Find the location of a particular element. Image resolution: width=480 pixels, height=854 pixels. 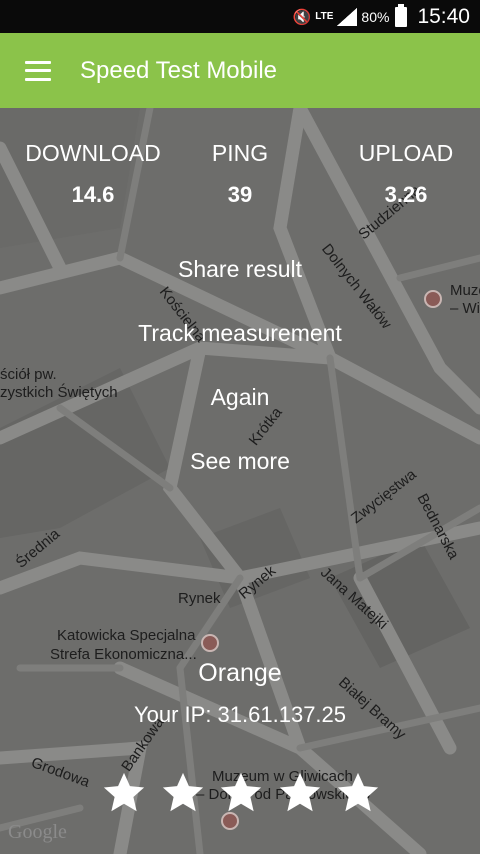

ping-label: PING is located at coordinates (240, 153).